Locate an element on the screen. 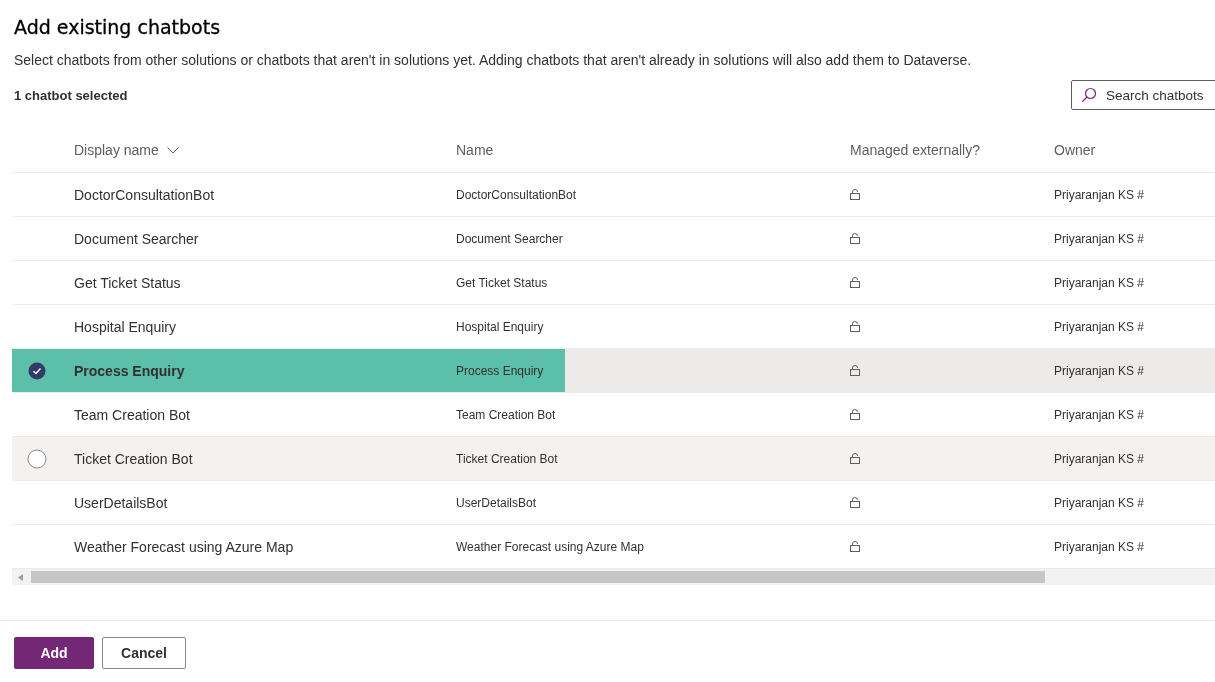  horizontal-scrollbar is located at coordinates (613, 577).